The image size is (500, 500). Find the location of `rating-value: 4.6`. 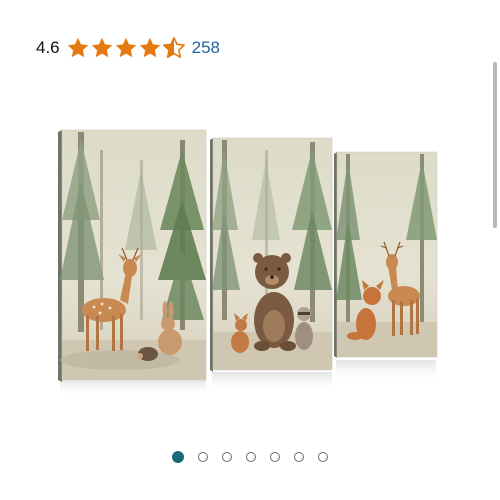

rating-value: 4.6 is located at coordinates (48, 47).